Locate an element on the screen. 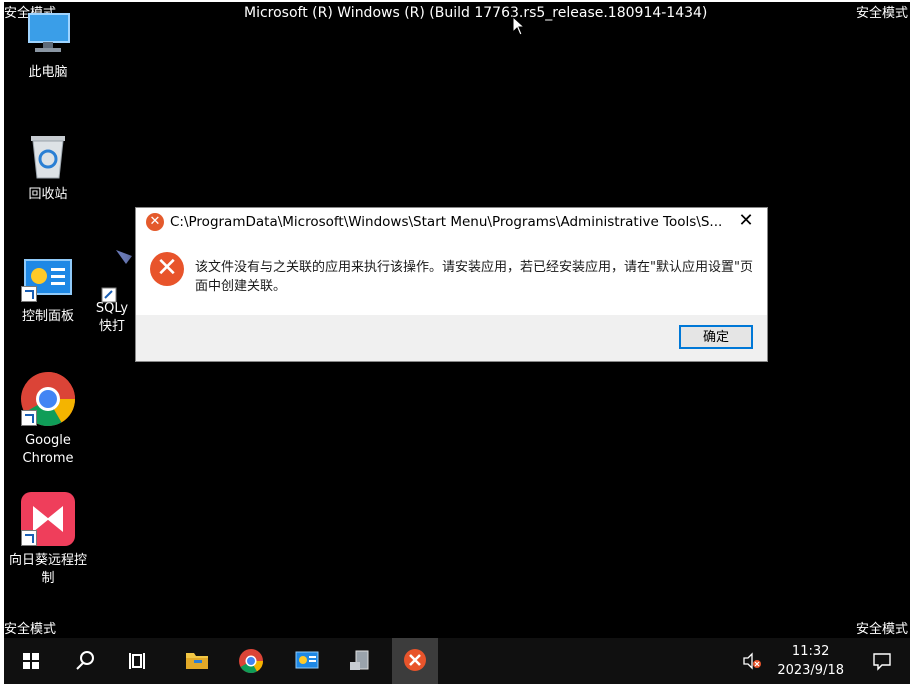 This screenshot has height=688, width=912. taskbar-control-panel is located at coordinates (307, 661).